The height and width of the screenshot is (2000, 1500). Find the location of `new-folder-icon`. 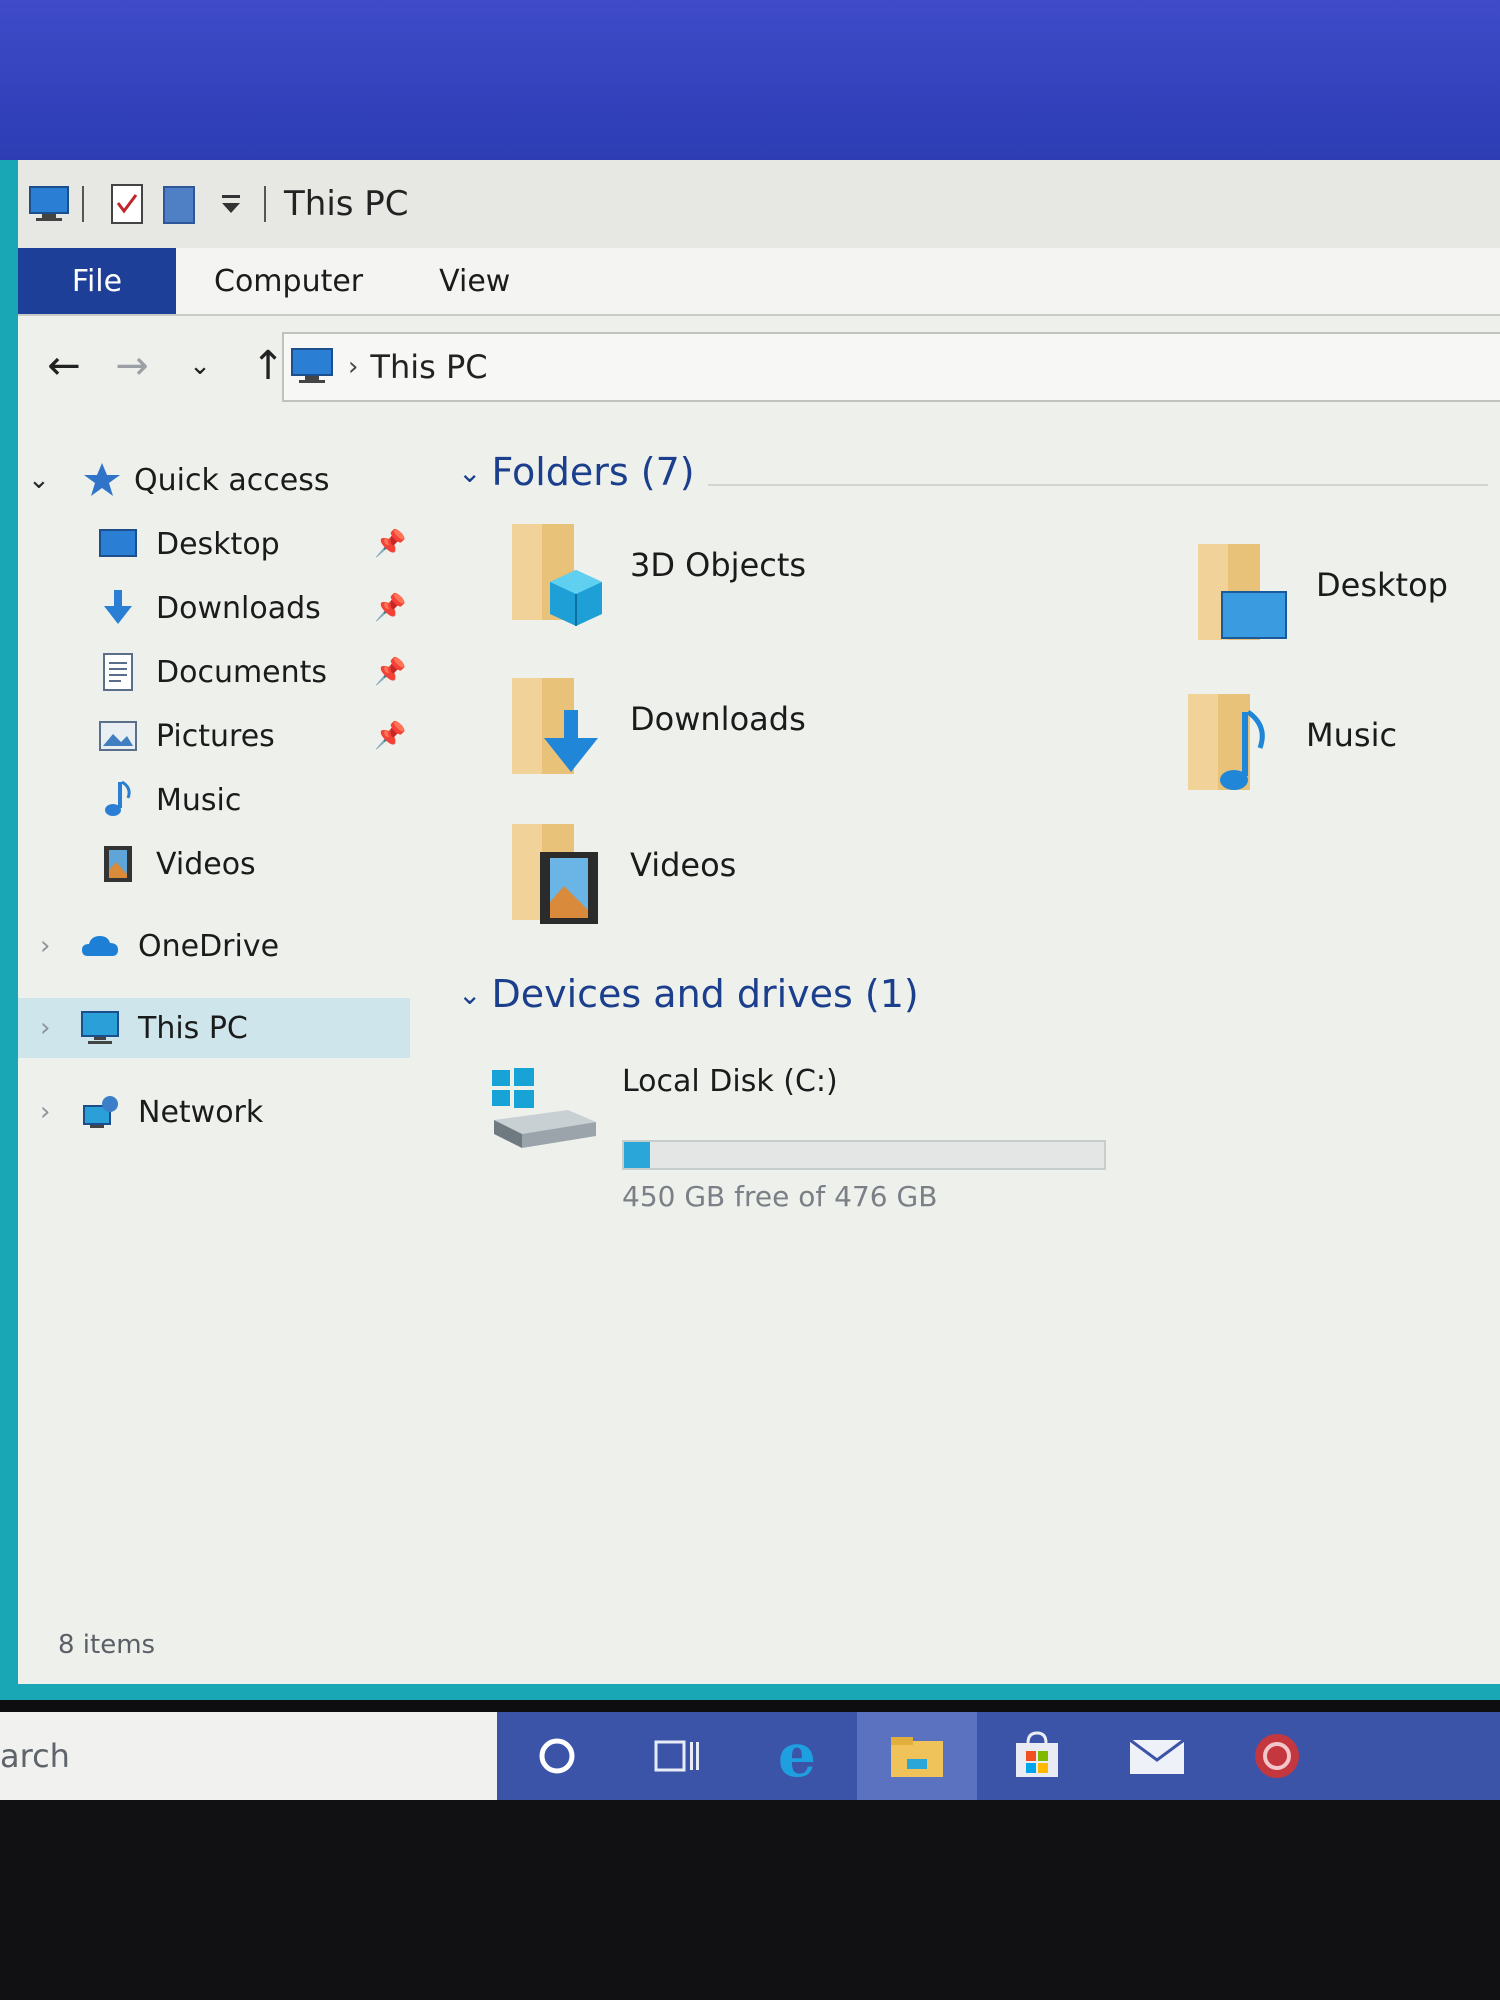

new-folder-icon is located at coordinates (179, 204).